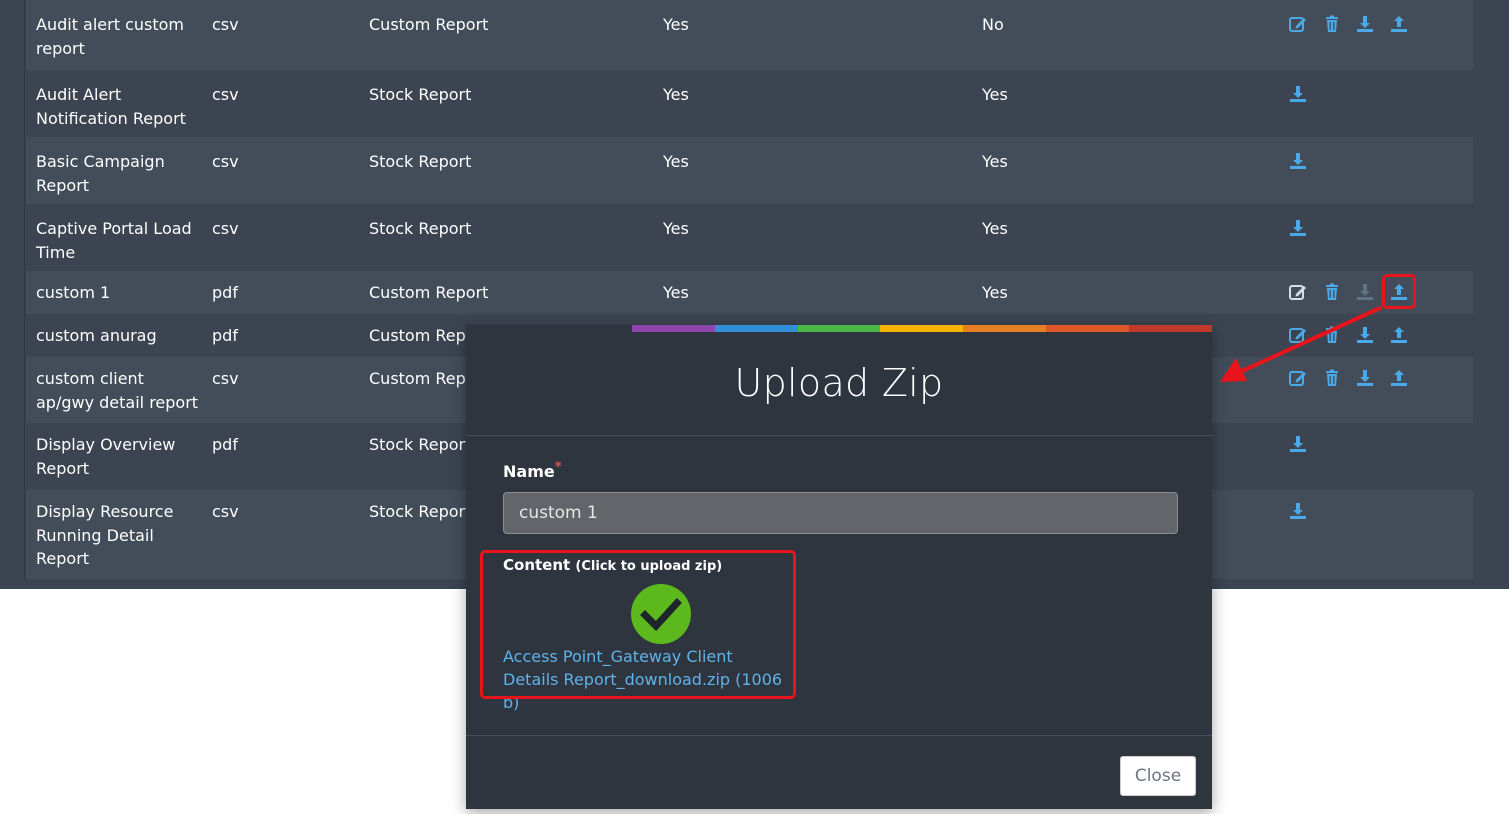 Image resolution: width=1509 pixels, height=814 pixels. What do you see at coordinates (749, 292) in the screenshot?
I see `table-row: custom 1 pdf Custom Report Yes Yes` at bounding box center [749, 292].